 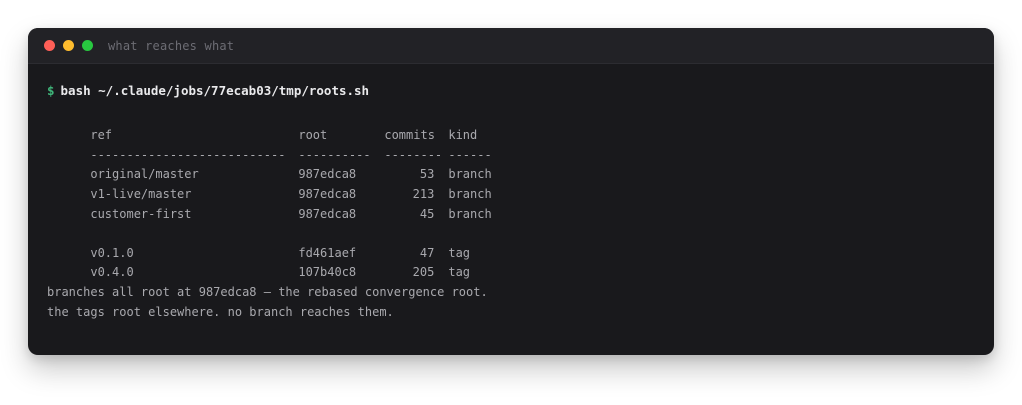 What do you see at coordinates (141, 213) in the screenshot?
I see `cell-ref: customer-first` at bounding box center [141, 213].